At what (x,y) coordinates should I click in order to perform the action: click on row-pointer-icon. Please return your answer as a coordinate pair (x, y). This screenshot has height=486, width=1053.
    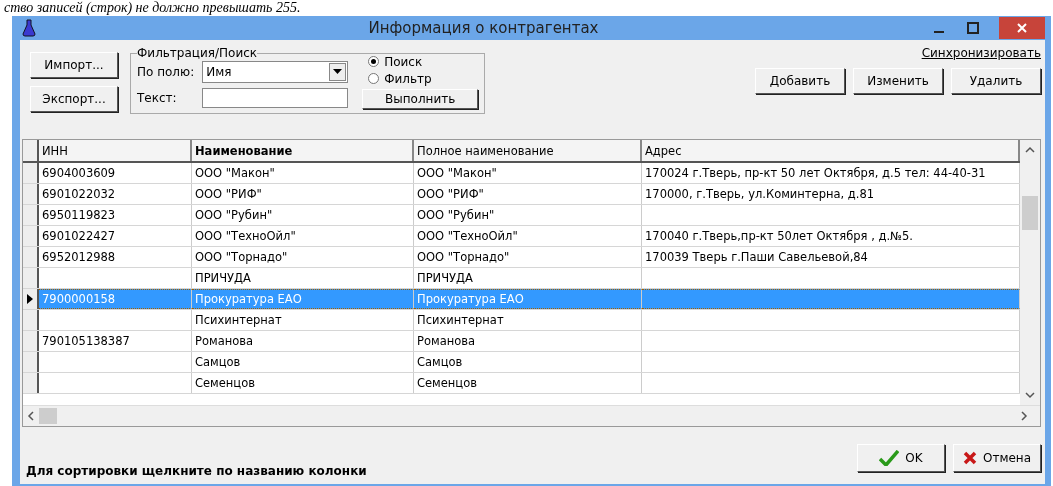
    Looking at the image, I should click on (30, 299).